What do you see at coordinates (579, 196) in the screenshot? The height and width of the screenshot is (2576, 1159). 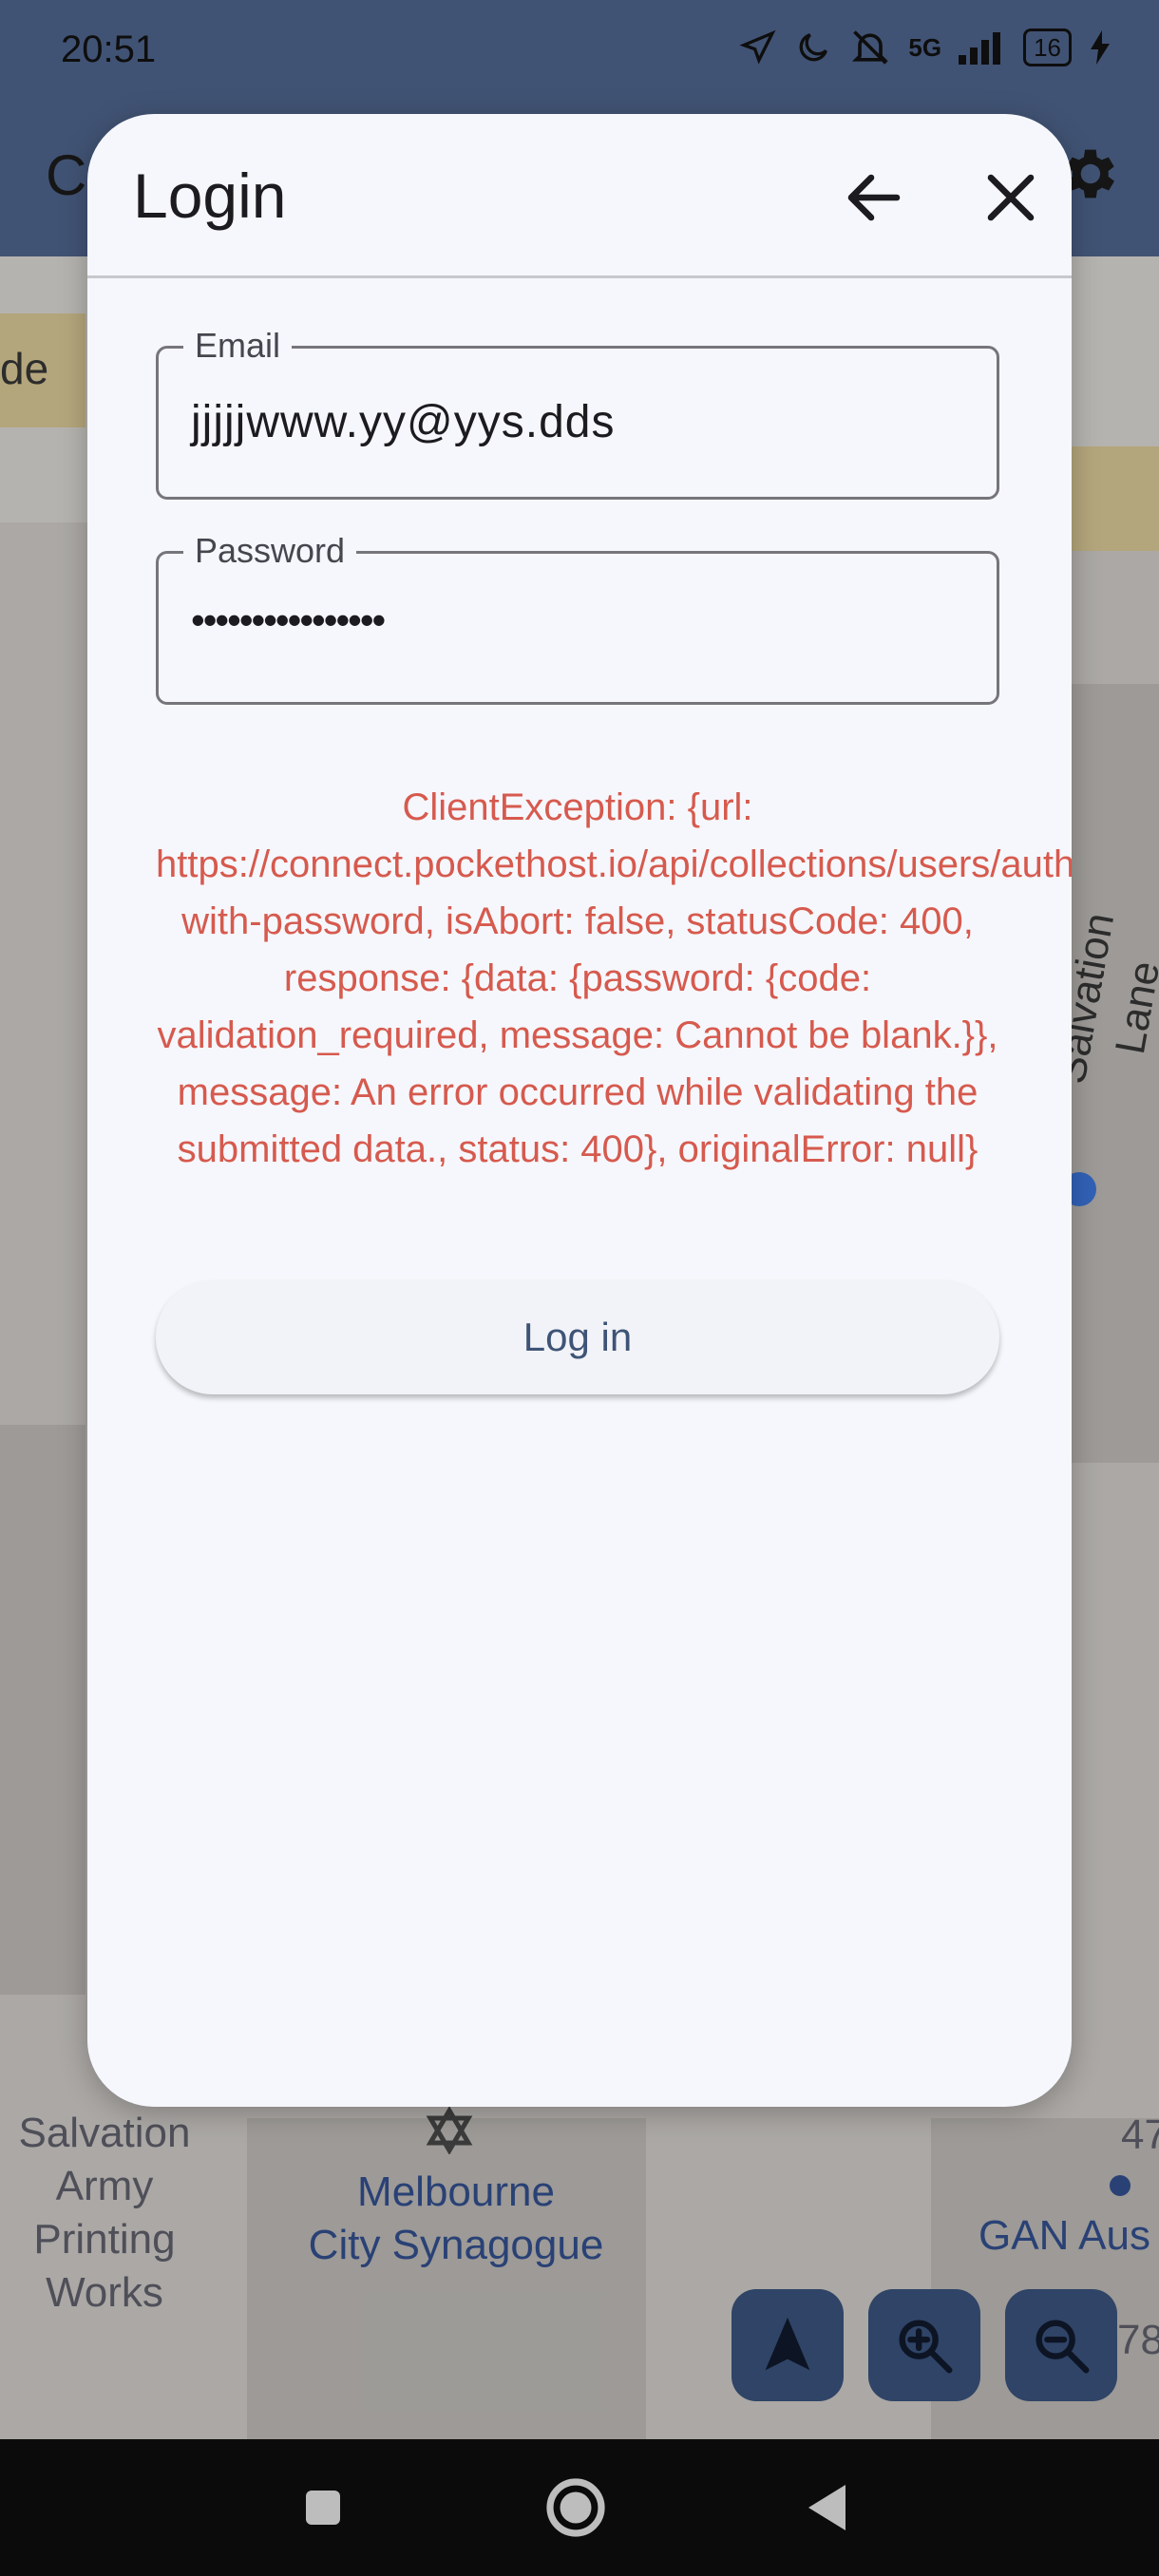 I see `dialog-header: Login` at bounding box center [579, 196].